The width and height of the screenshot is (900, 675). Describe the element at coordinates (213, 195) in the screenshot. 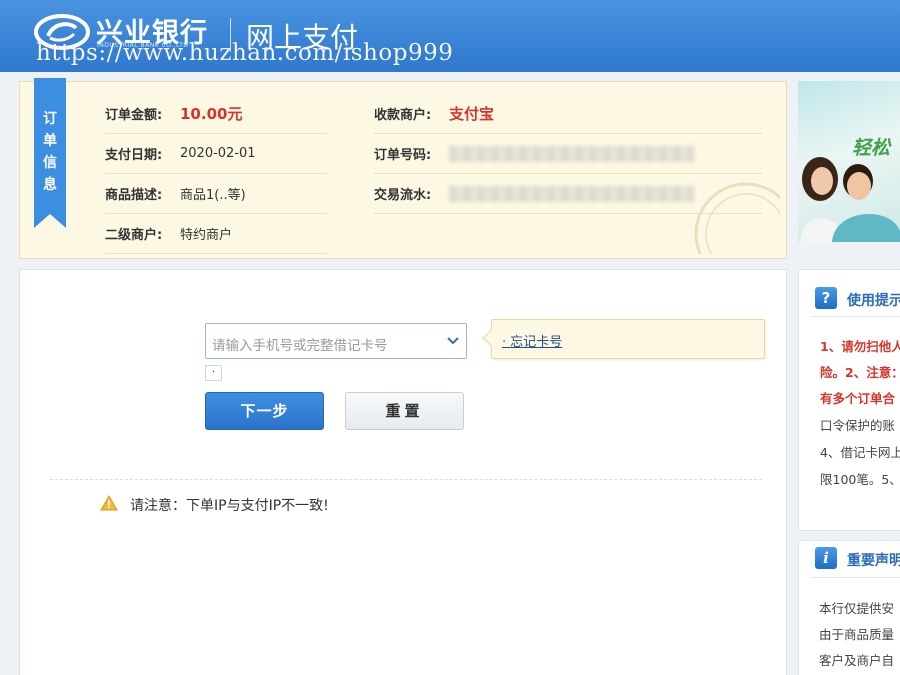

I see `desc-value: 商品1(..等)` at that location.